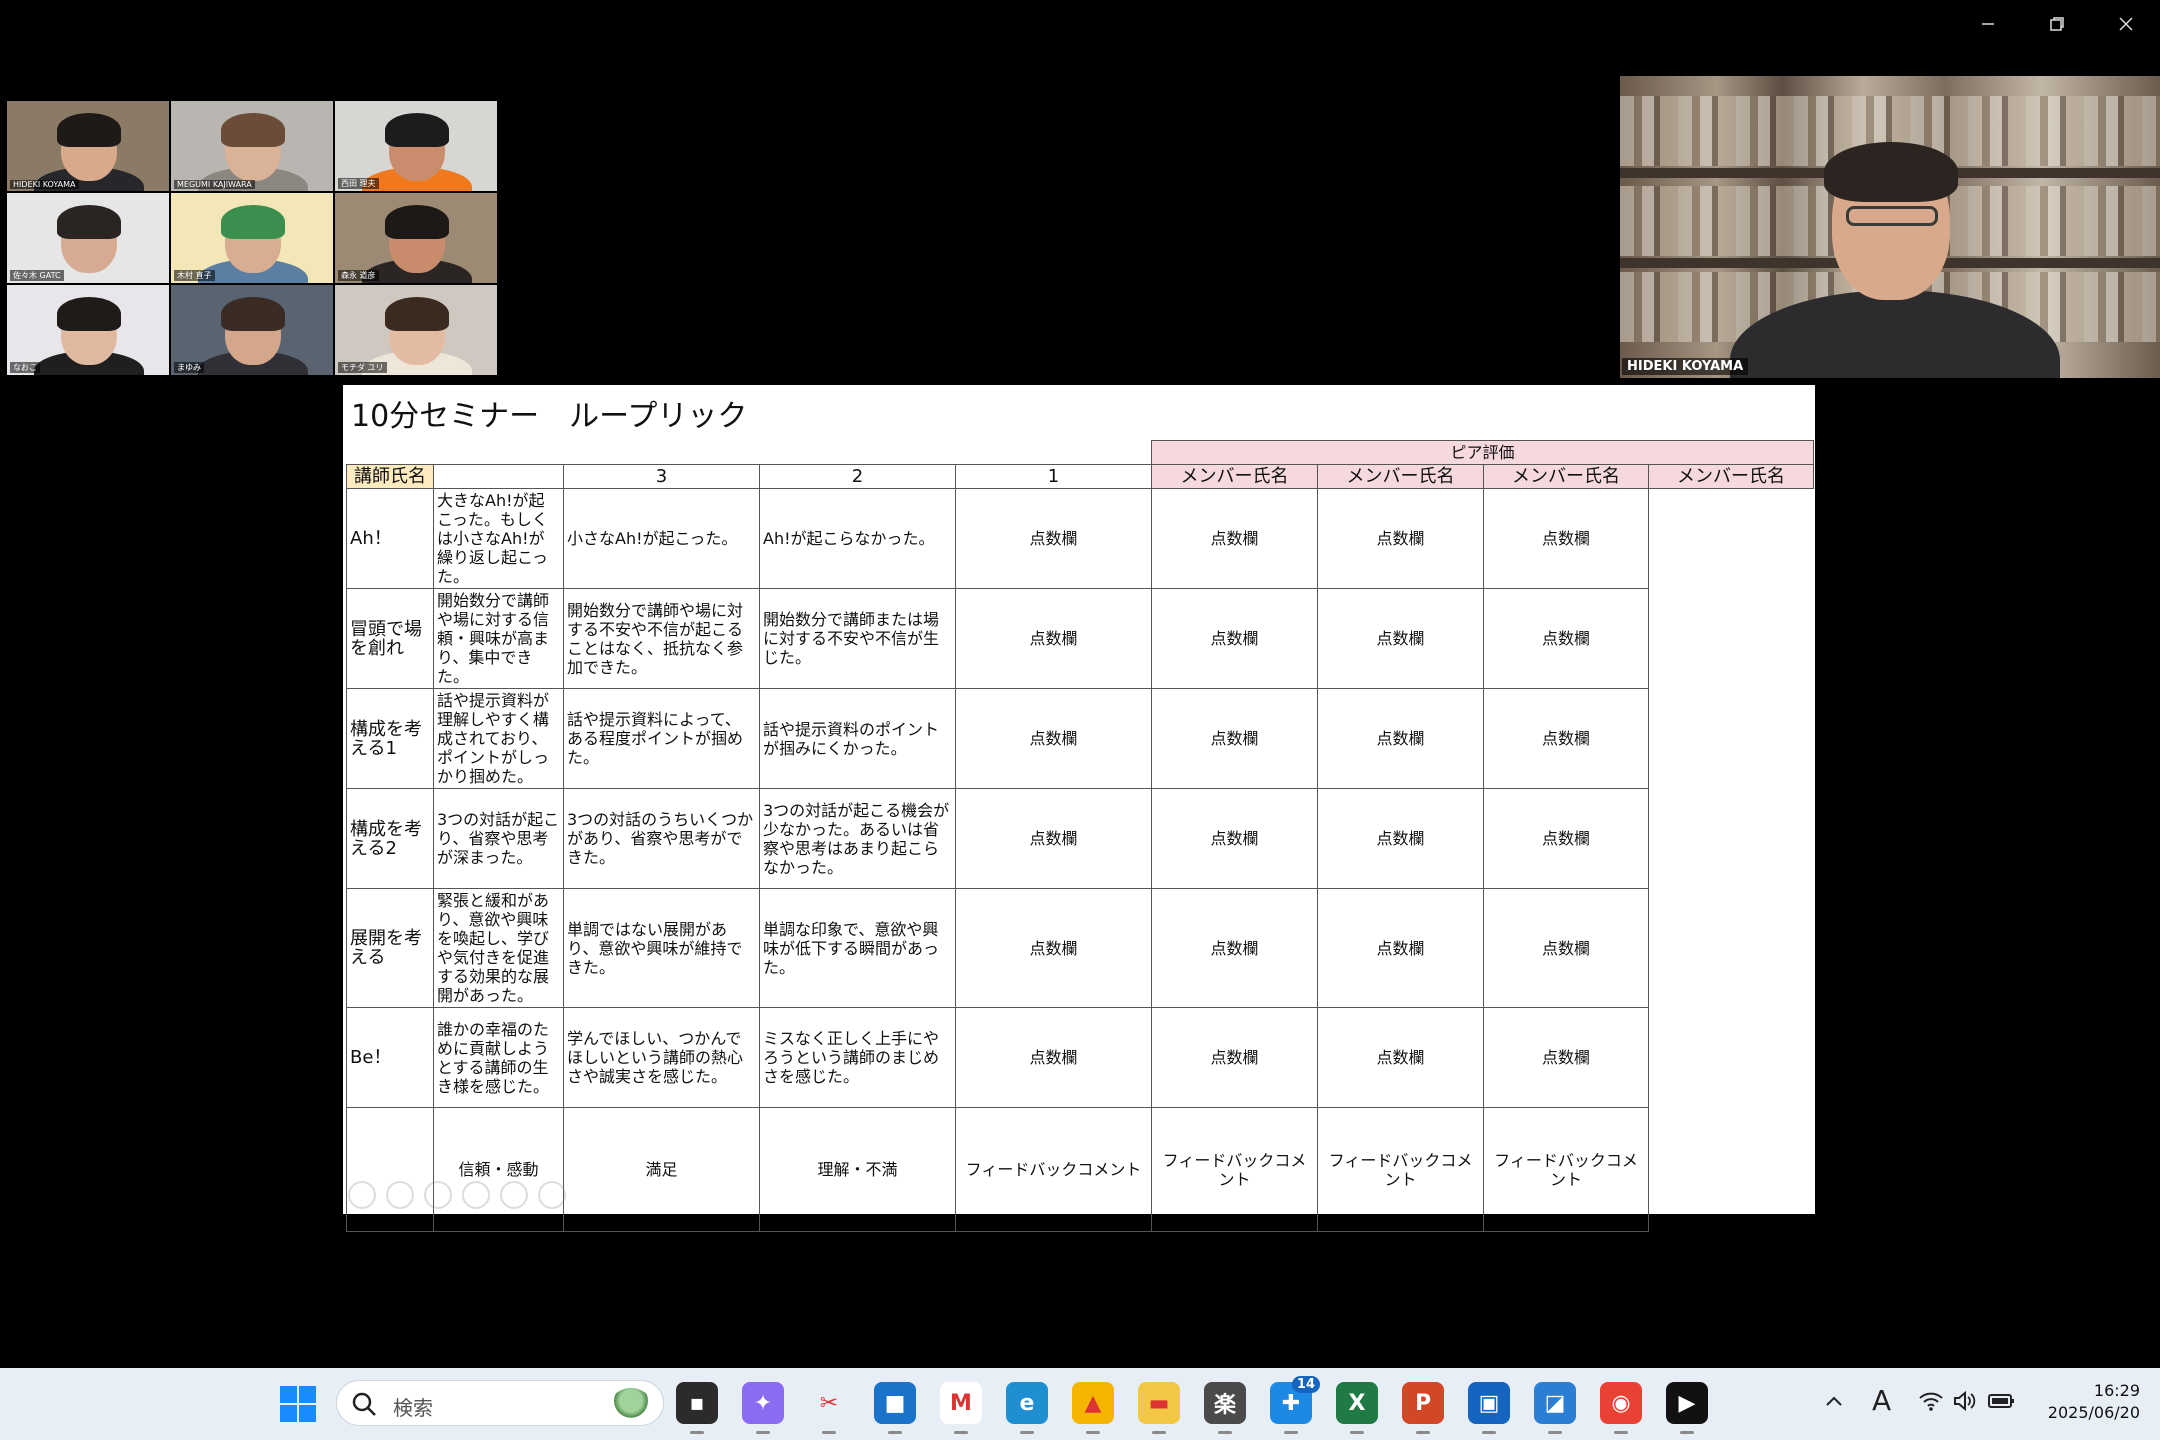 The height and width of the screenshot is (1440, 2160). I want to click on footer-2: 満足, so click(661, 1169).